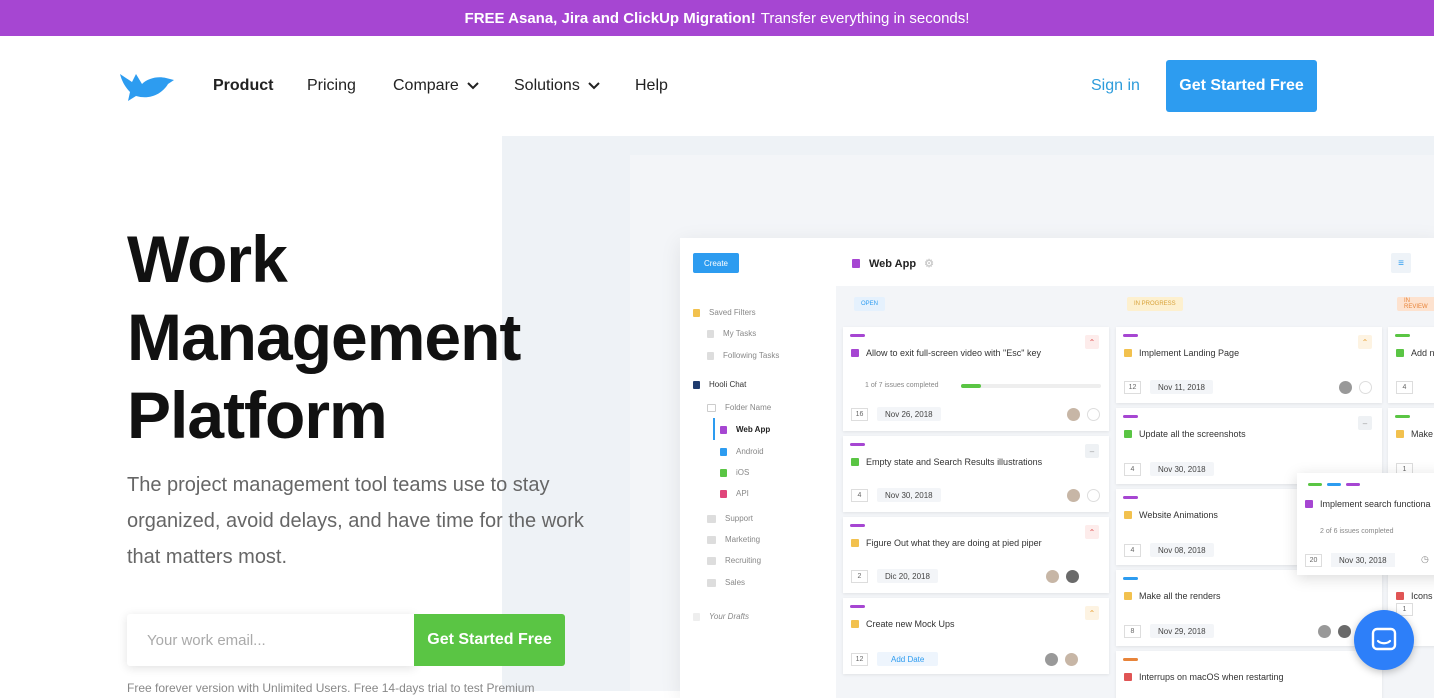 This screenshot has width=1434, height=698. What do you see at coordinates (733, 539) in the screenshot?
I see `sidebar-marketing: Marketing` at bounding box center [733, 539].